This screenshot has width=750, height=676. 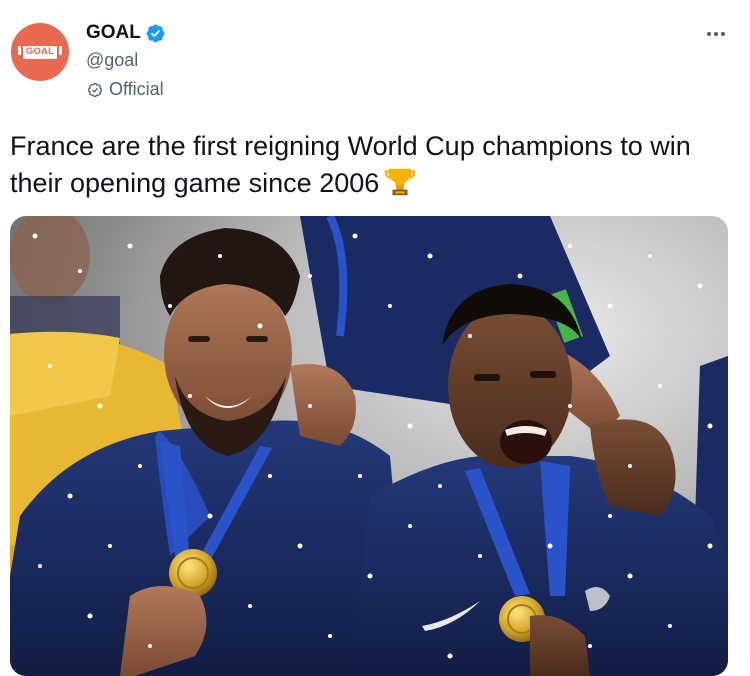 What do you see at coordinates (95, 89) in the screenshot?
I see `official-check-icon` at bounding box center [95, 89].